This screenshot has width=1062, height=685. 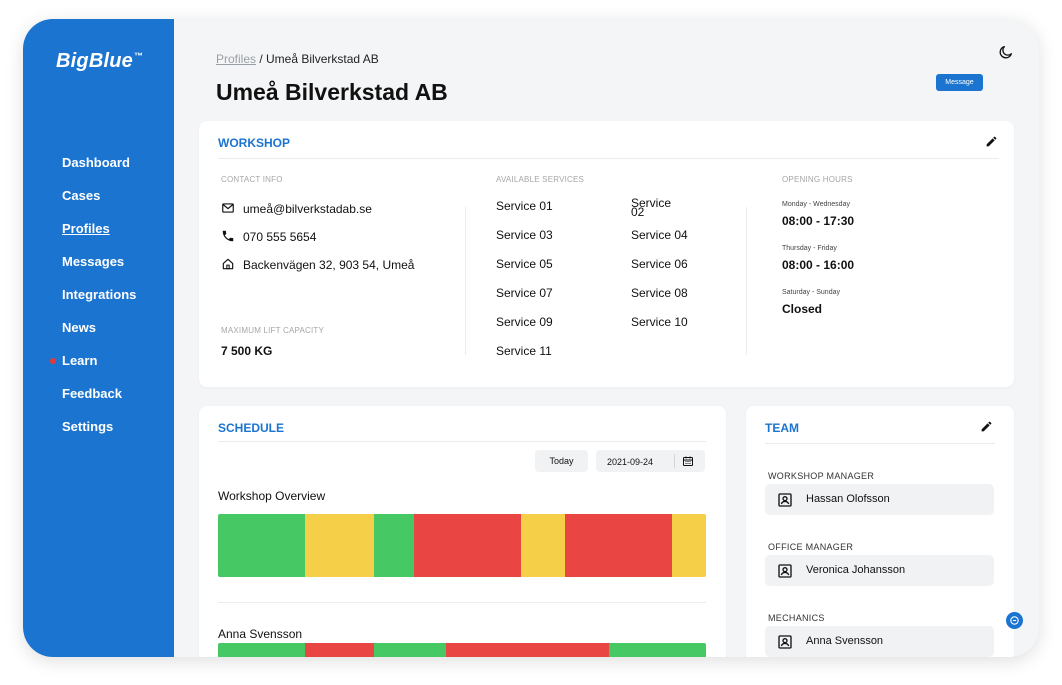 What do you see at coordinates (651, 207) in the screenshot?
I see `service-item: Service 02` at bounding box center [651, 207].